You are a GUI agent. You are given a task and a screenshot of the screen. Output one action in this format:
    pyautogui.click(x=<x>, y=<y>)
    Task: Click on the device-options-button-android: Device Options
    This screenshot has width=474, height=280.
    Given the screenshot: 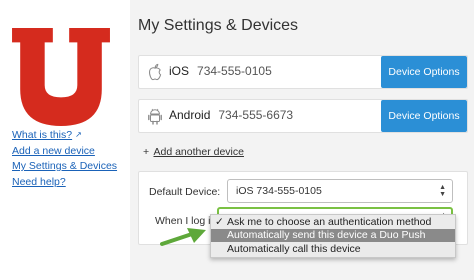 What is the action you would take?
    pyautogui.click(x=424, y=116)
    